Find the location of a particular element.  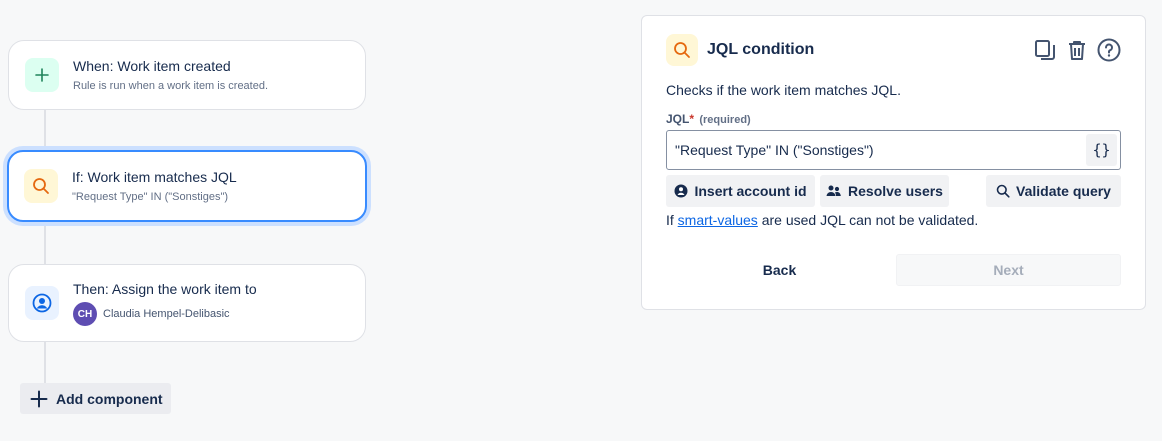

jql-input: "Request Type" IN ("Sonstiges") {} is located at coordinates (893, 150).